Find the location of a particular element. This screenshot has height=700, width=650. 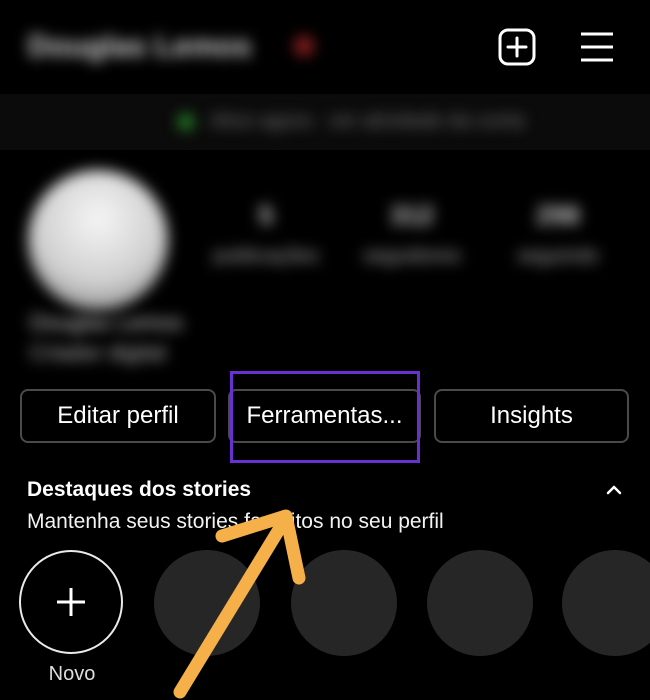

stat-posts: 5 publicações is located at coordinates (266, 234).